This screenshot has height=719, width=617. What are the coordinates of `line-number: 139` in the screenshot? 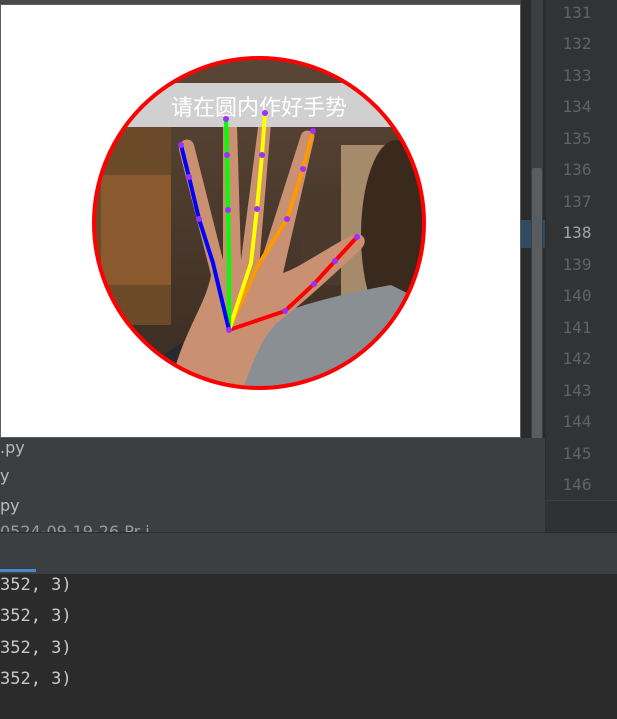 It's located at (577, 264).